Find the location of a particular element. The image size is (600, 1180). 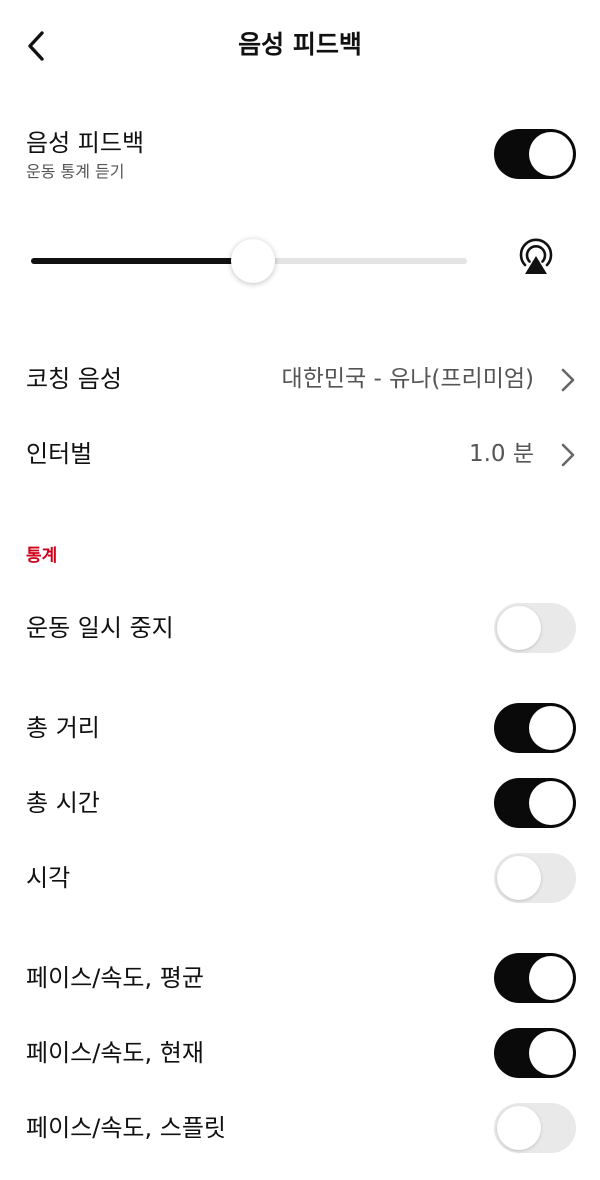

stat-row-pace-average: 페이스/속도, 평균 is located at coordinates (300, 978).